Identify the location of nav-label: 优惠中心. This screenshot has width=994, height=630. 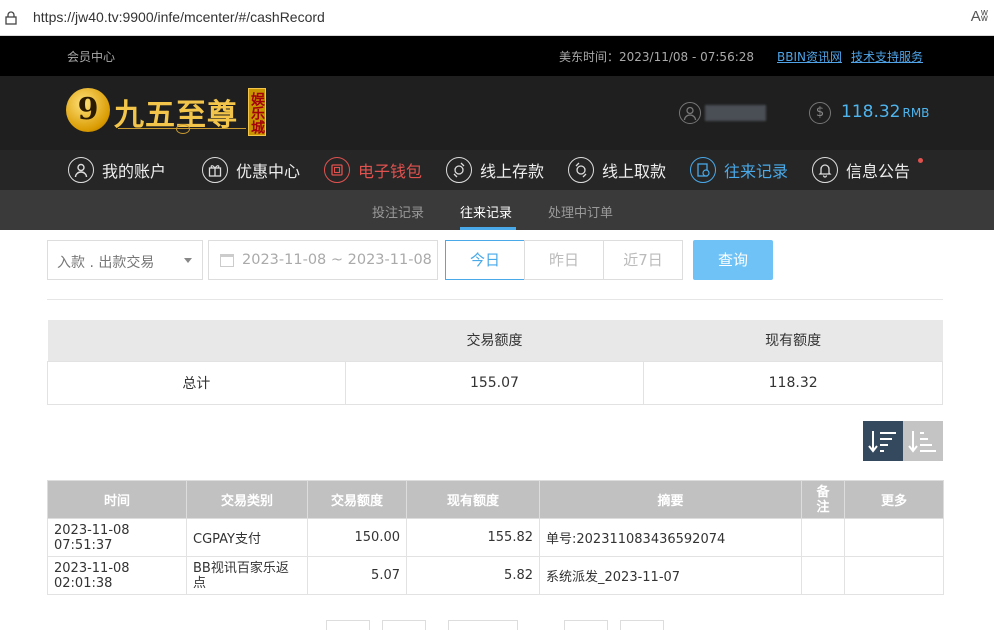
(268, 171).